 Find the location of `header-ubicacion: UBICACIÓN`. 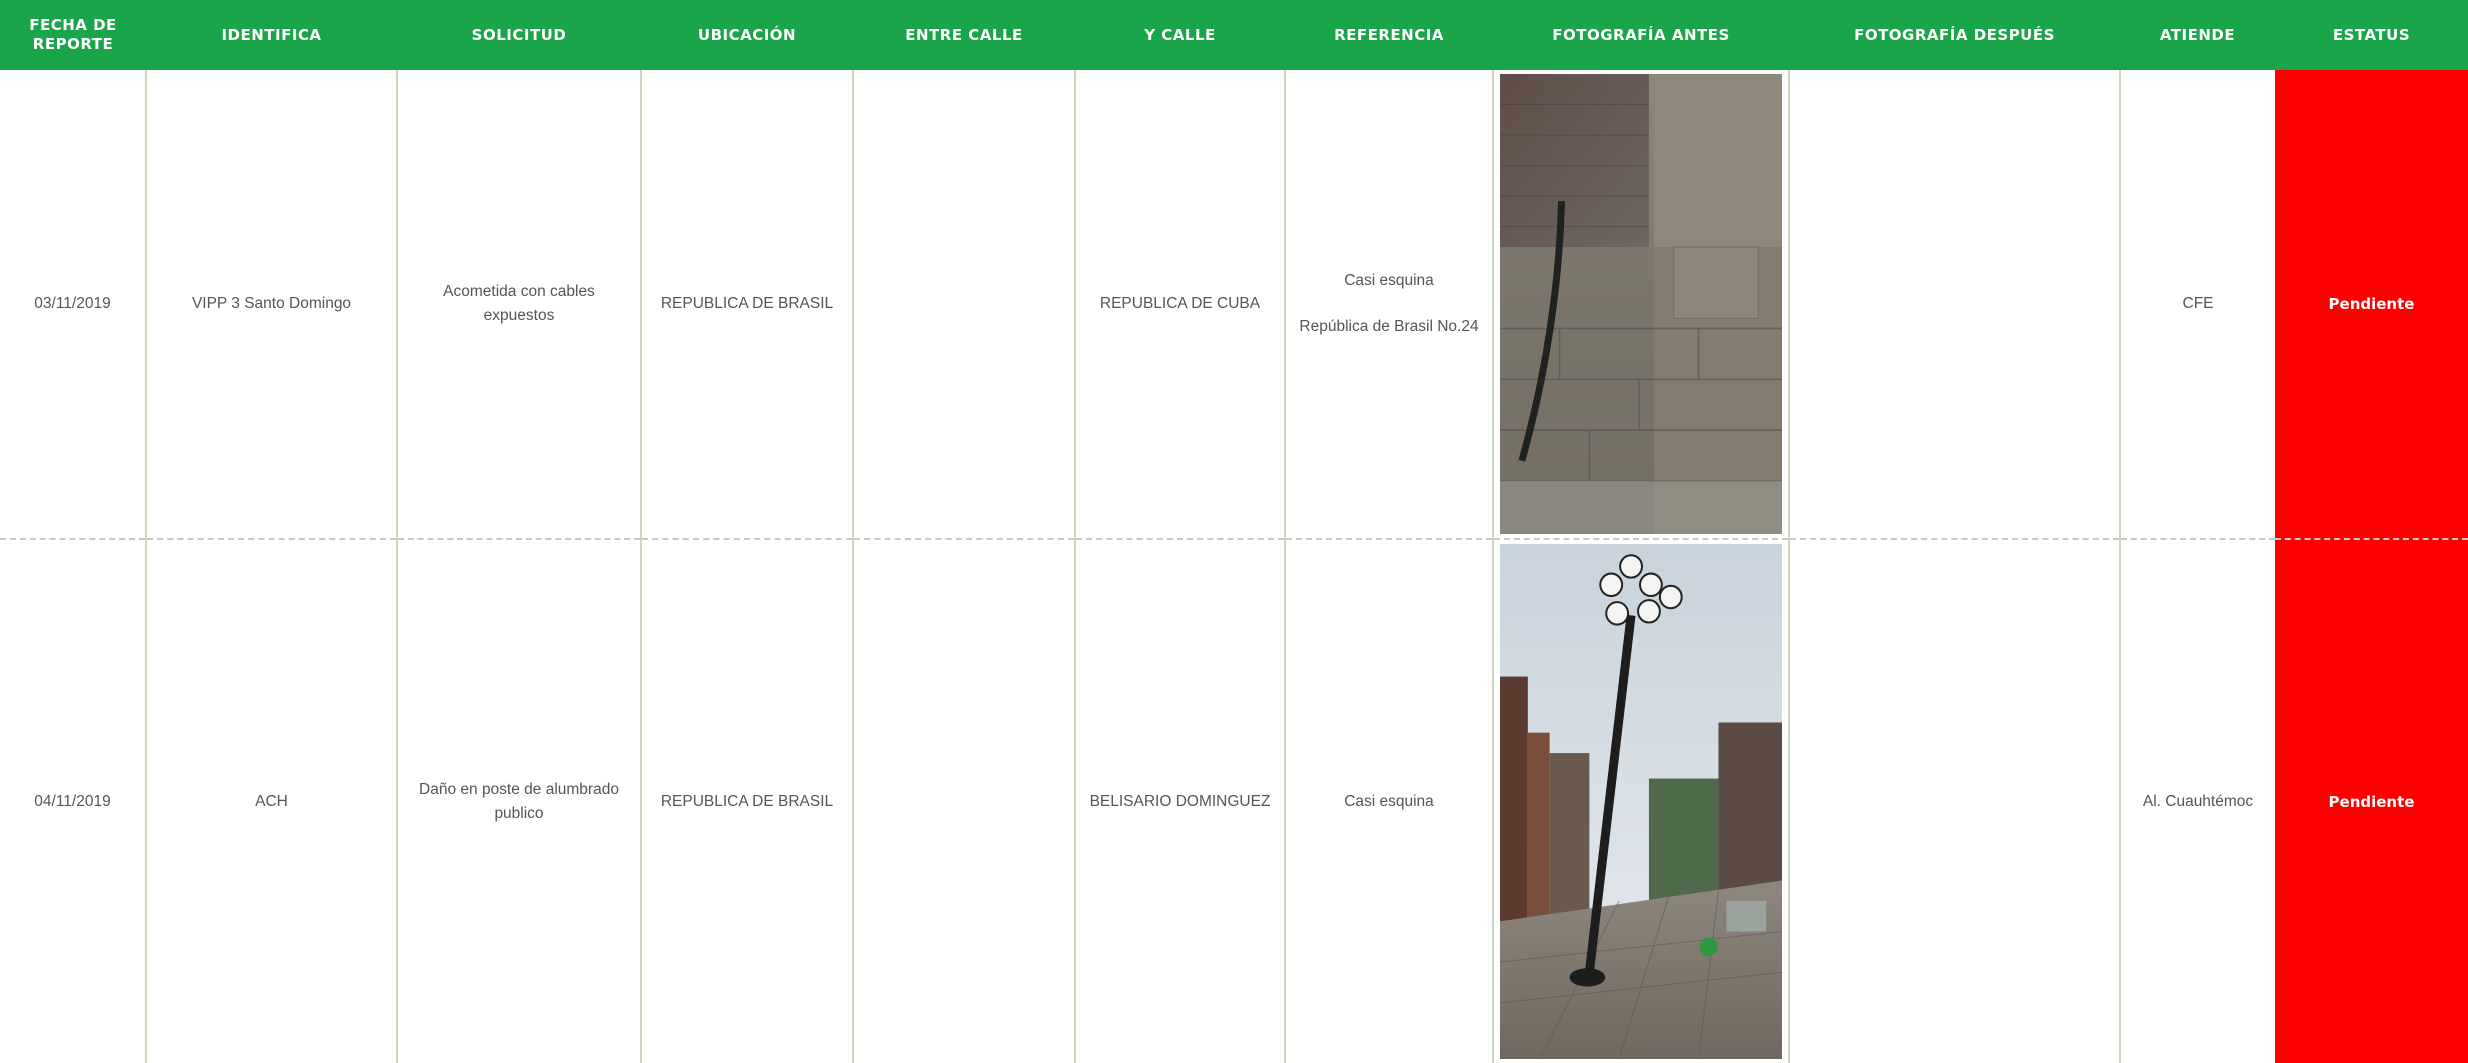

header-ubicacion: UBICACIÓN is located at coordinates (747, 35).